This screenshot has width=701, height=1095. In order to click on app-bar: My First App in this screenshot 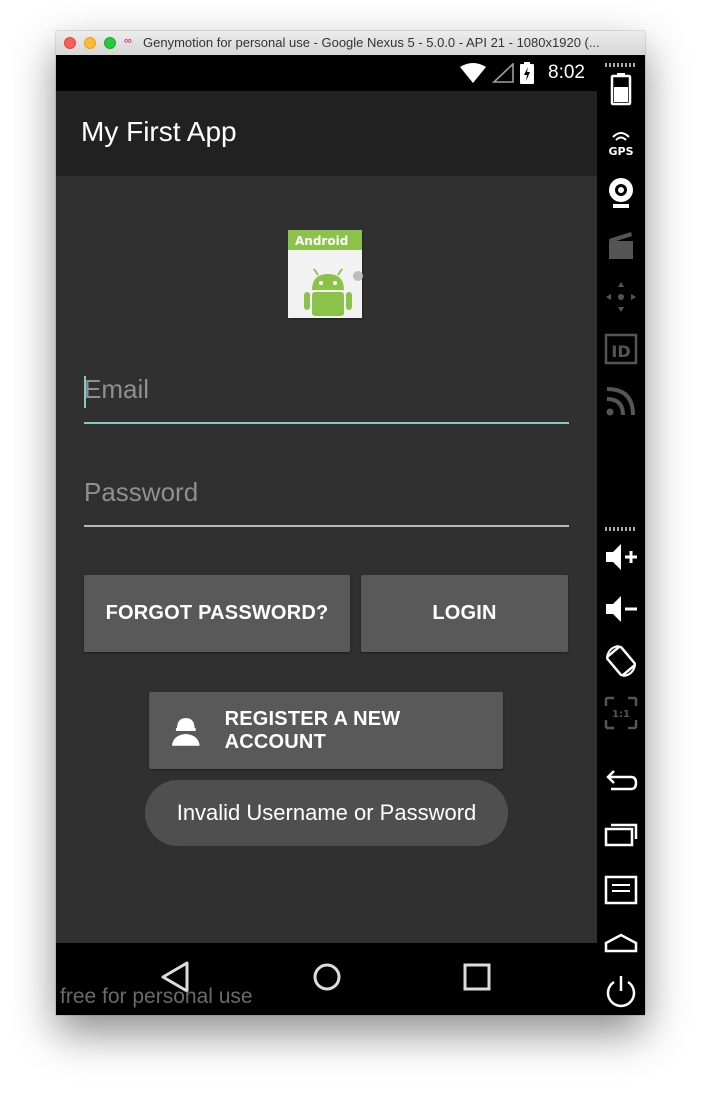, I will do `click(326, 133)`.